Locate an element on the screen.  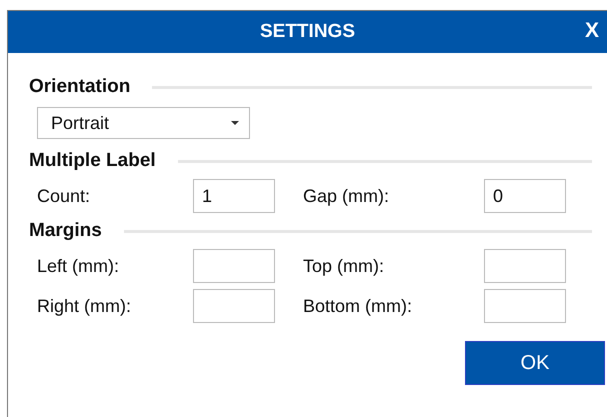
dropdown: Portrait is located at coordinates (143, 123).